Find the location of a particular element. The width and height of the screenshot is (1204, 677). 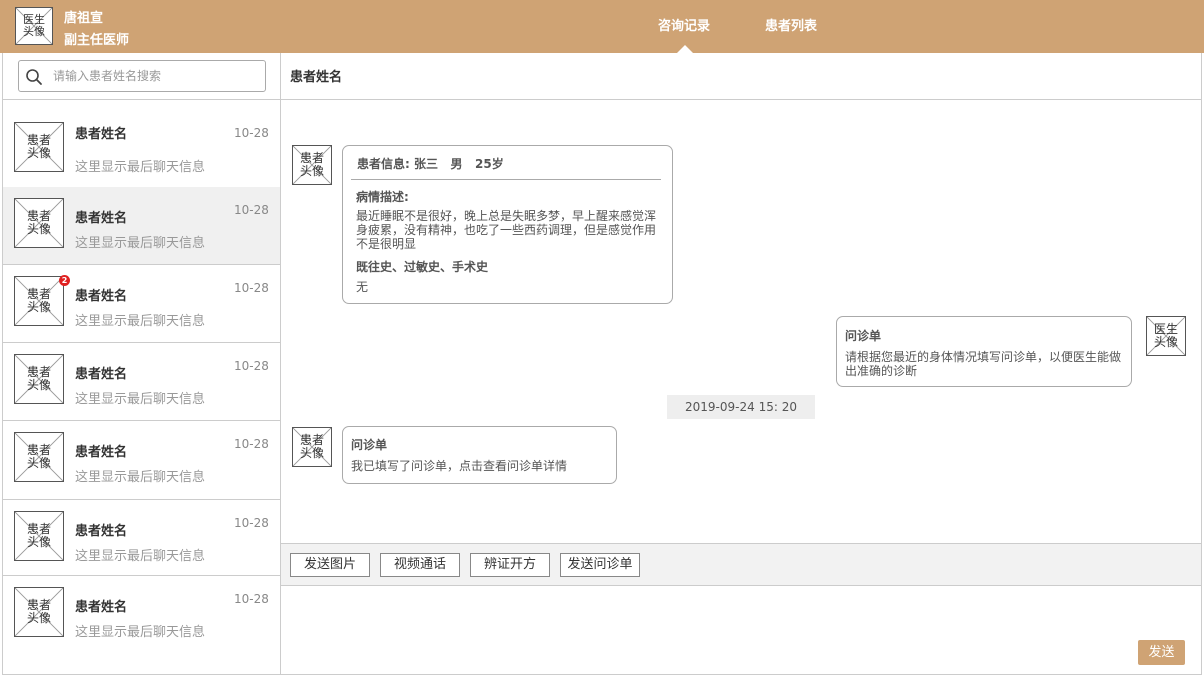

search-input is located at coordinates (155, 76).